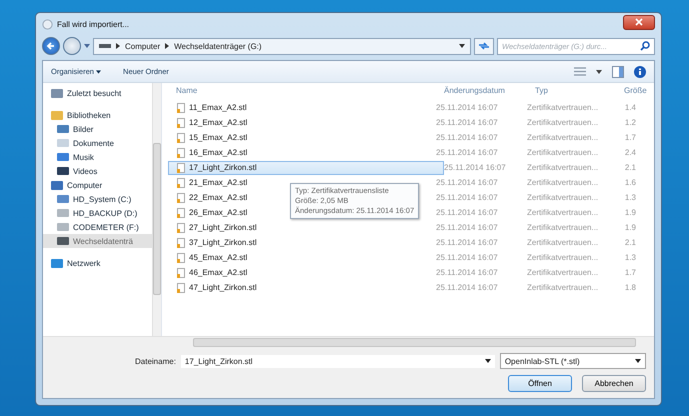 The height and width of the screenshot is (416, 689). Describe the element at coordinates (630, 287) in the screenshot. I see `table-cell-text: 1.8` at that location.